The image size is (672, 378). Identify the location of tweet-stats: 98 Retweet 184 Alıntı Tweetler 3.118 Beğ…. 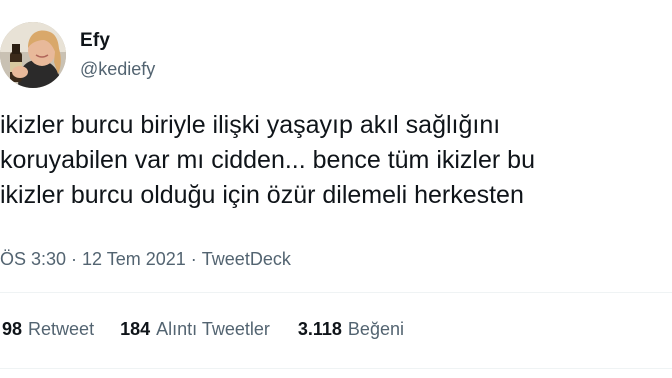
(202, 329).